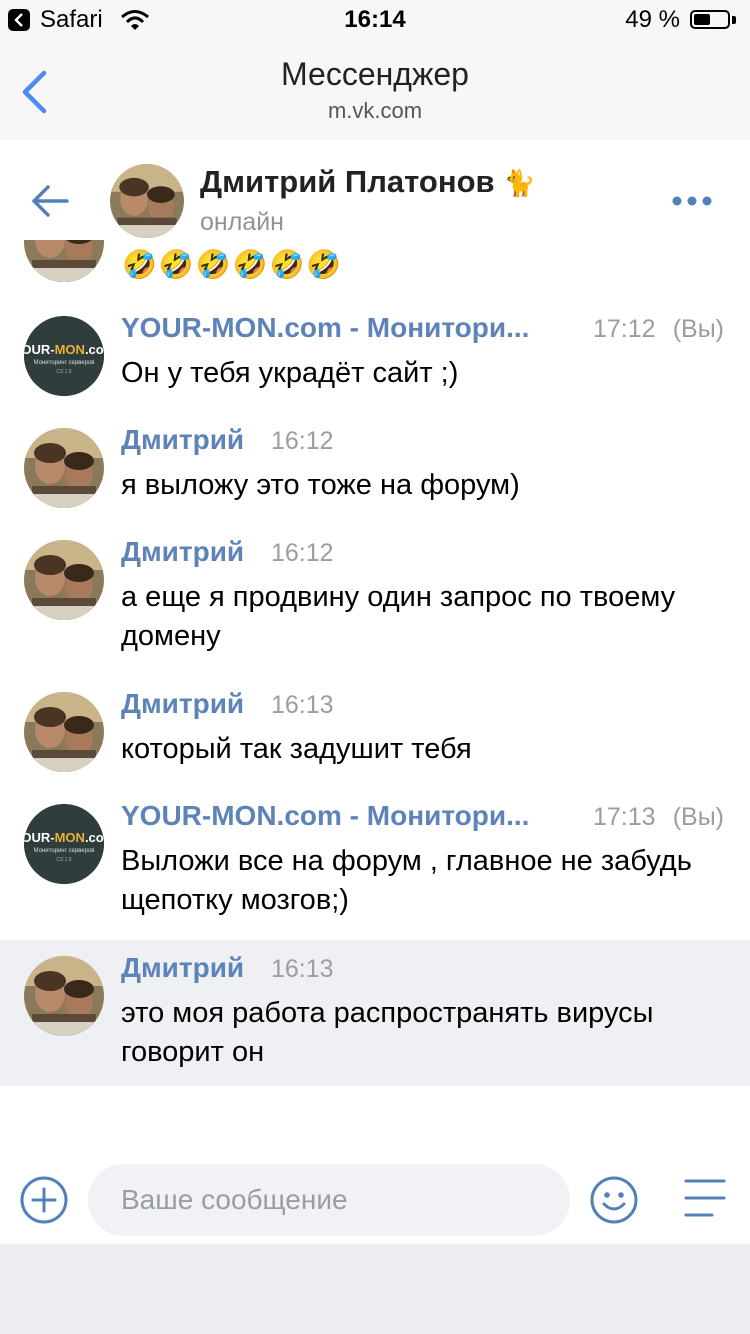  Describe the element at coordinates (296, 749) in the screenshot. I see `message-text: который так задушит тебя` at that location.